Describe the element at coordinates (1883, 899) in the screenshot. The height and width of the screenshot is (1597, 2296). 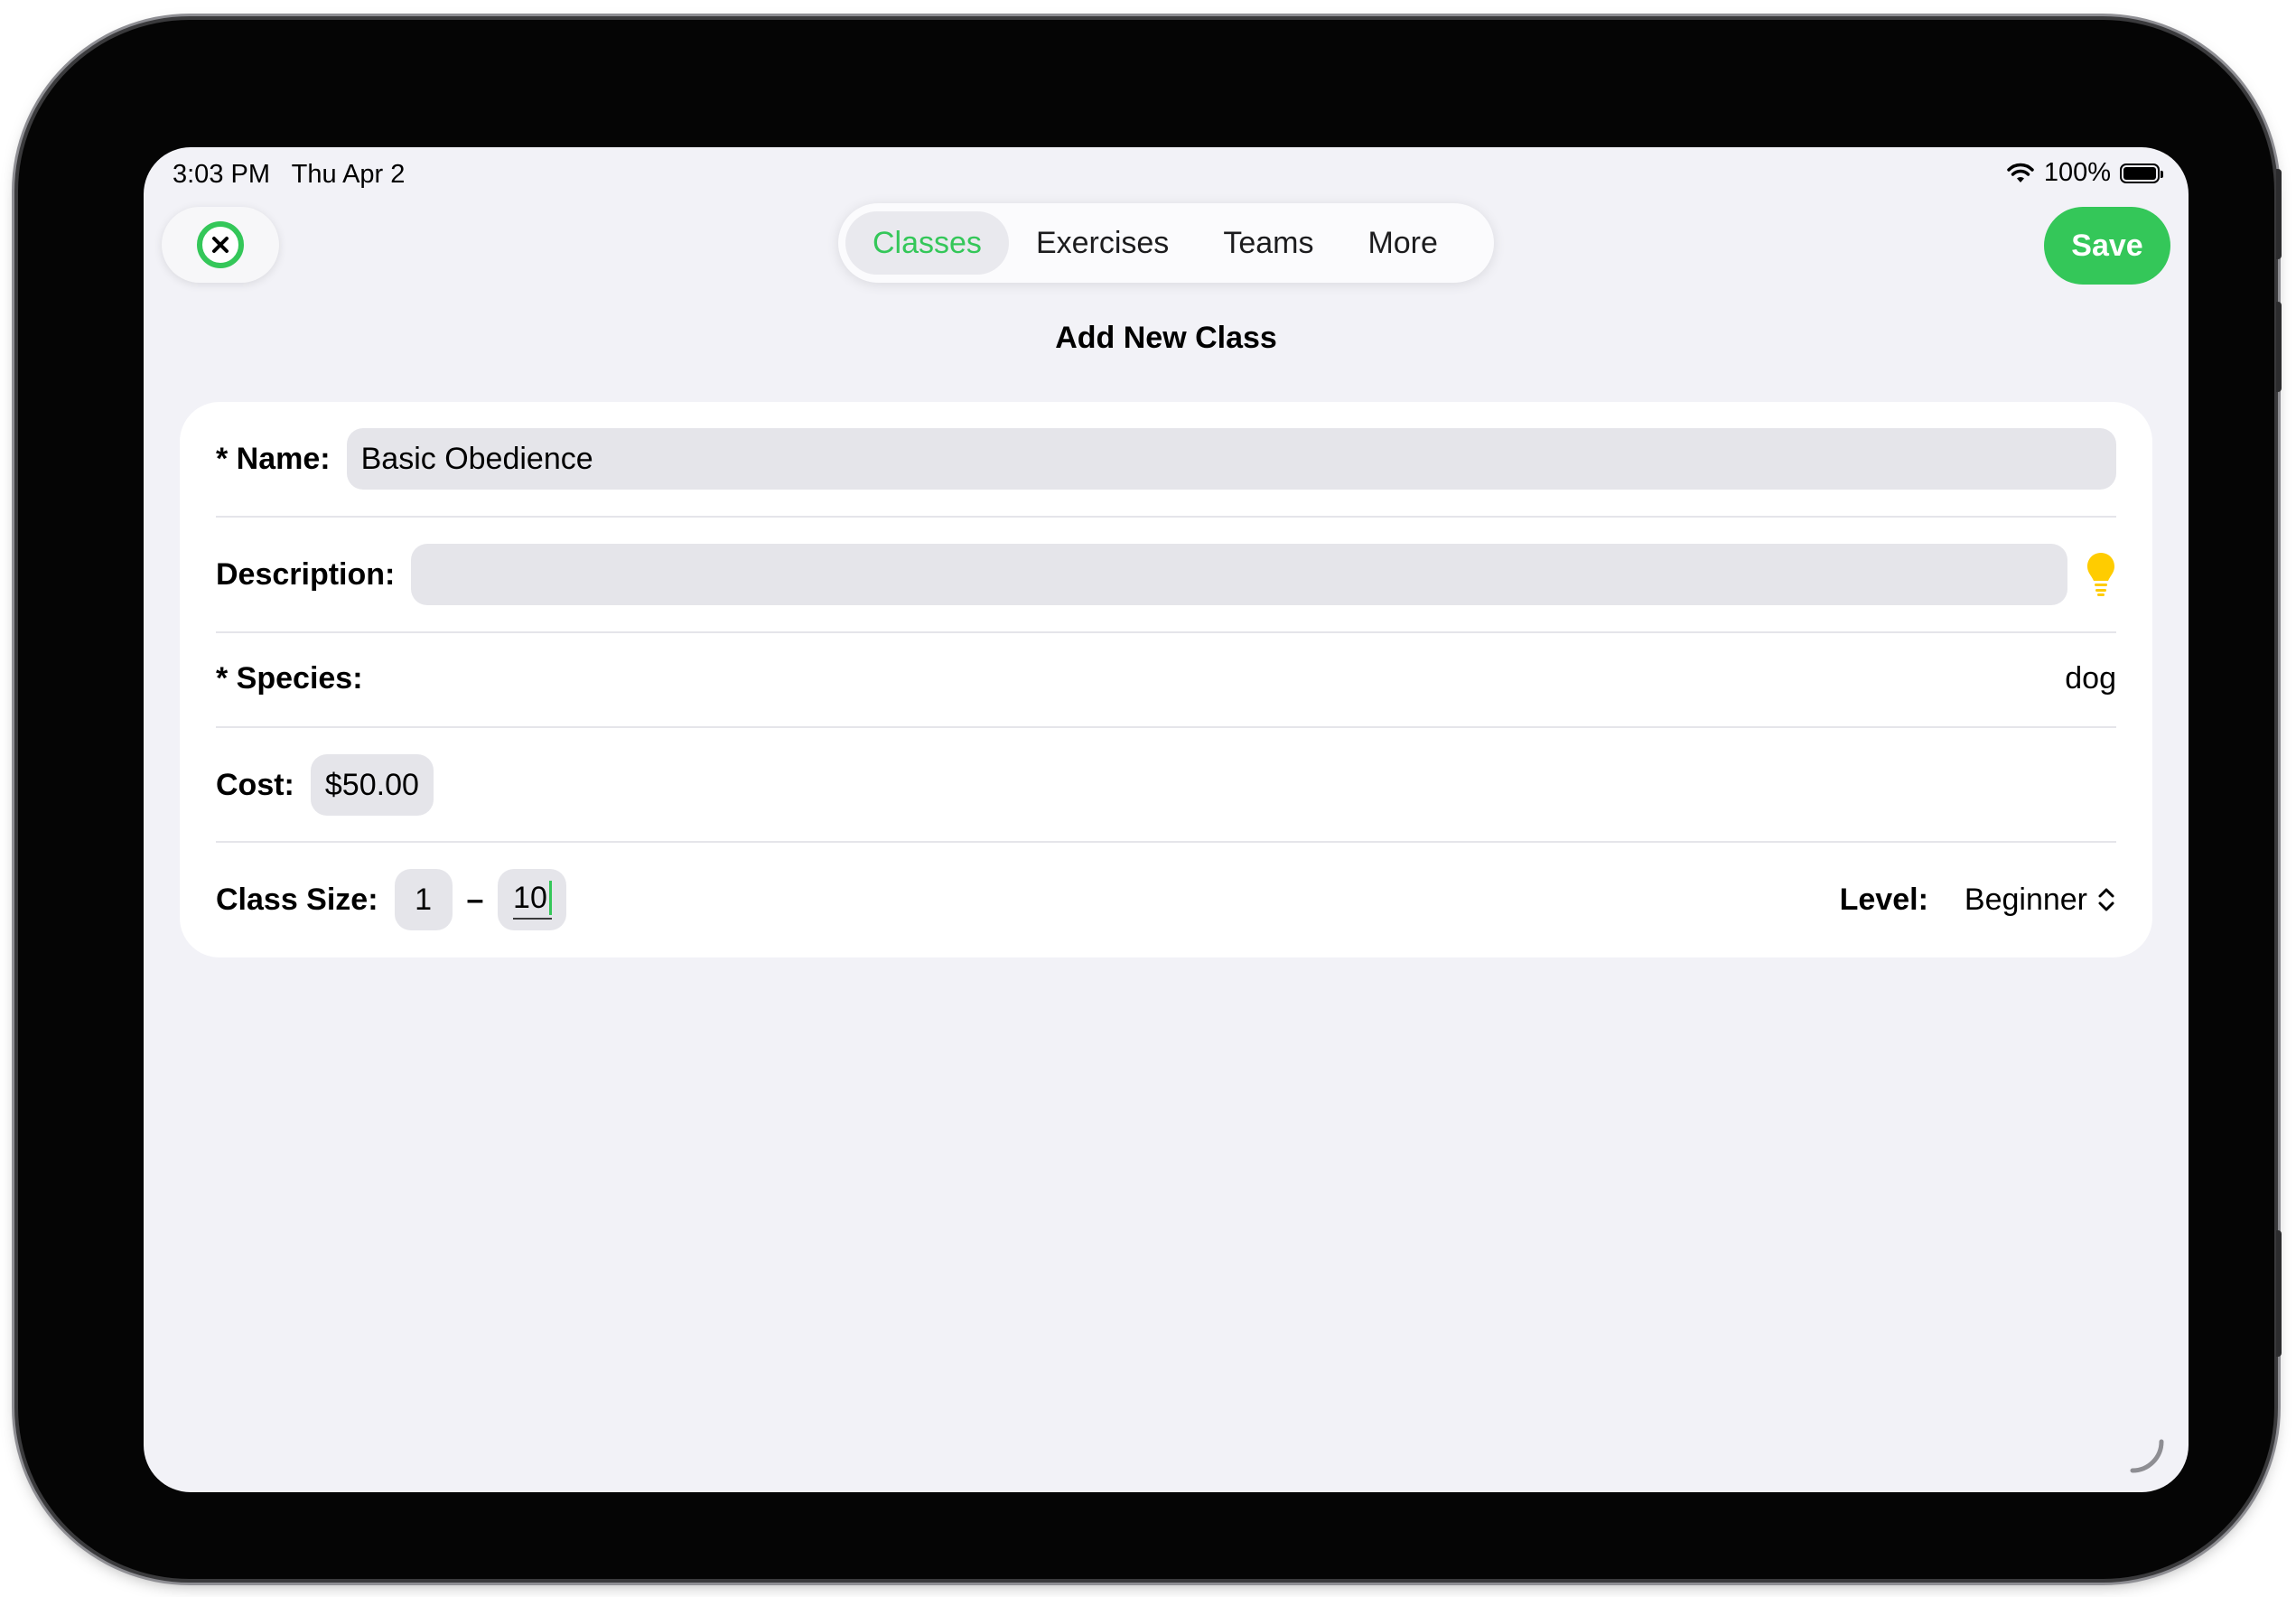
I see `level-label: Level:` at that location.